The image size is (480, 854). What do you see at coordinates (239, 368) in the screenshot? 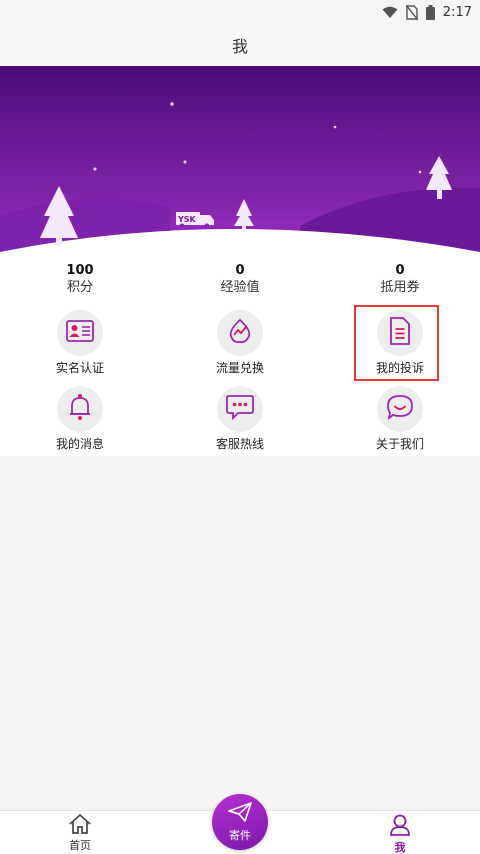
I see `menu-item-label: 流量兑换` at bounding box center [239, 368].